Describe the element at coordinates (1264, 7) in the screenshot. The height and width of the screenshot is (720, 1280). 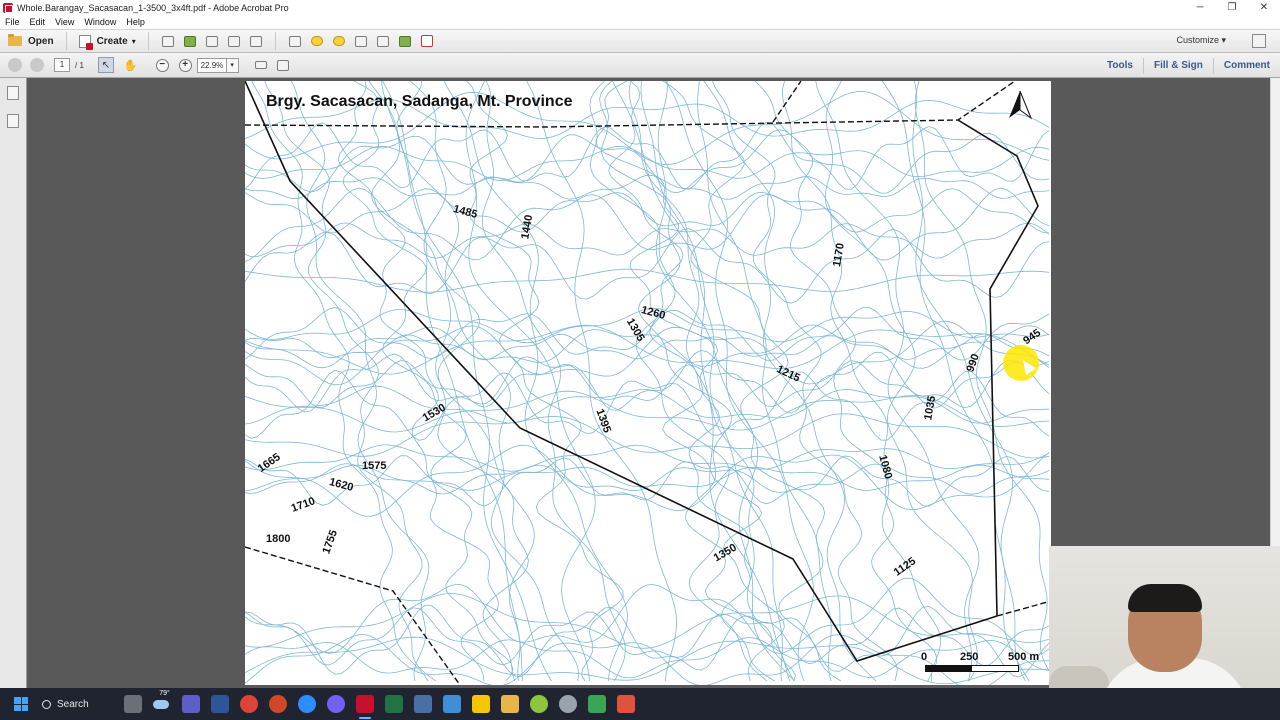
I see `close-button: ✕` at that location.